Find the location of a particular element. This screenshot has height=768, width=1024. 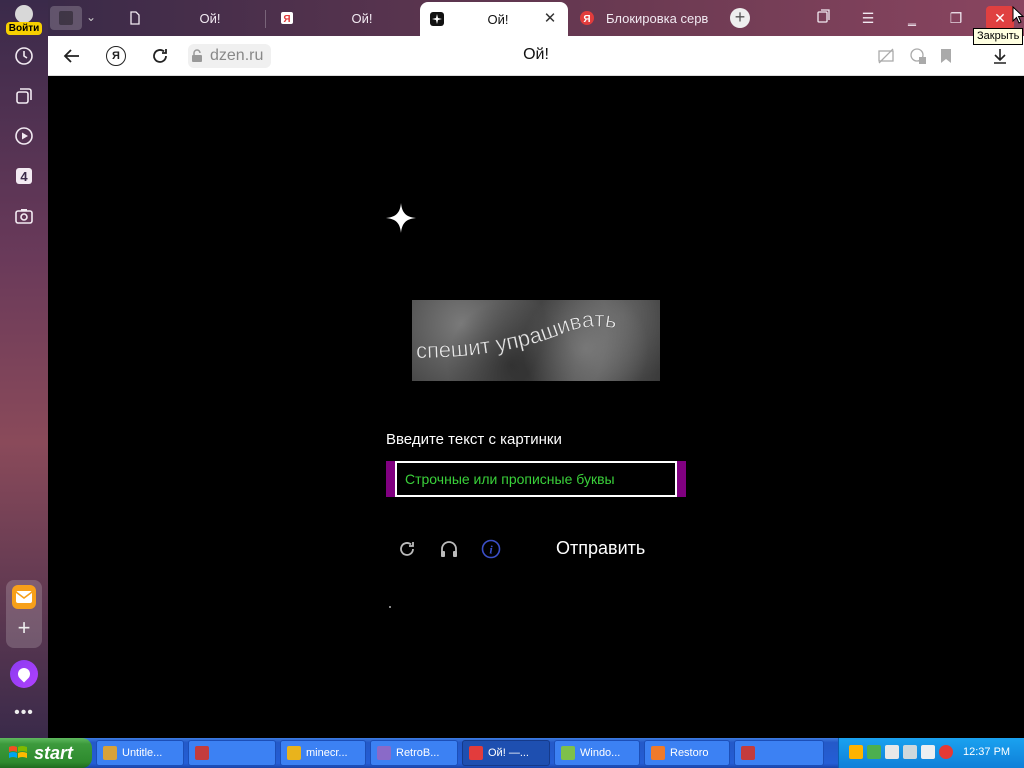

refresh-captcha-icon is located at coordinates (407, 549).